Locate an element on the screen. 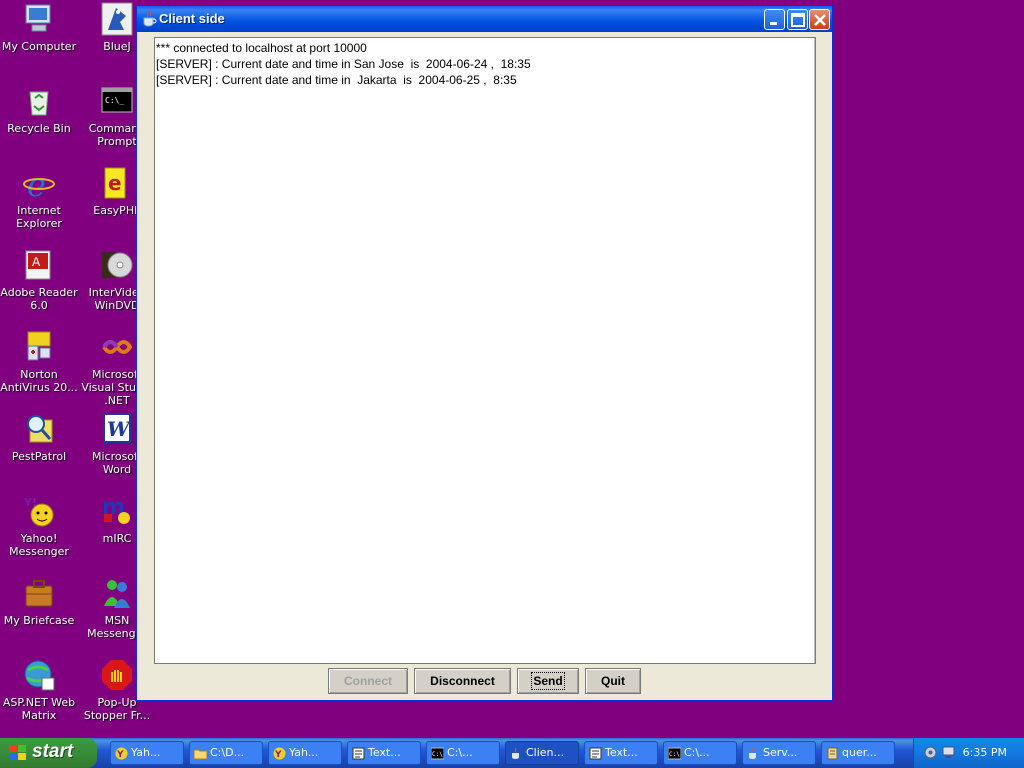  svg-text: Y! is located at coordinates (30, 502).